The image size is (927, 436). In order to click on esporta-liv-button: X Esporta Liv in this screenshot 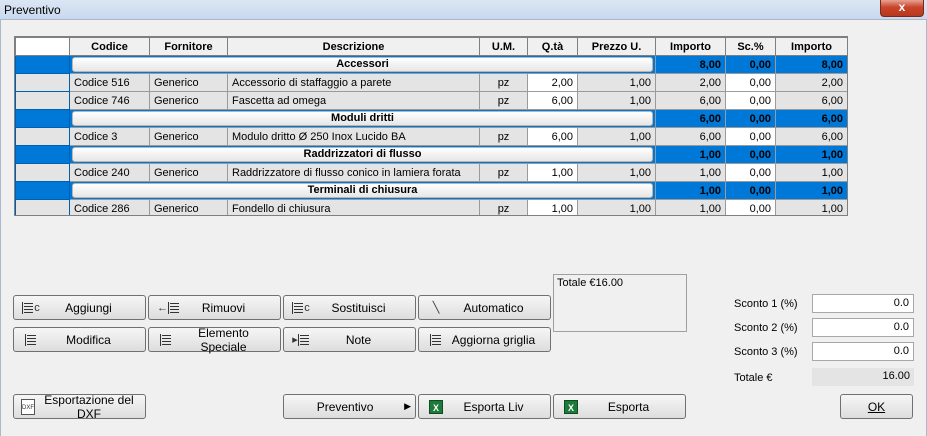, I will do `click(484, 406)`.